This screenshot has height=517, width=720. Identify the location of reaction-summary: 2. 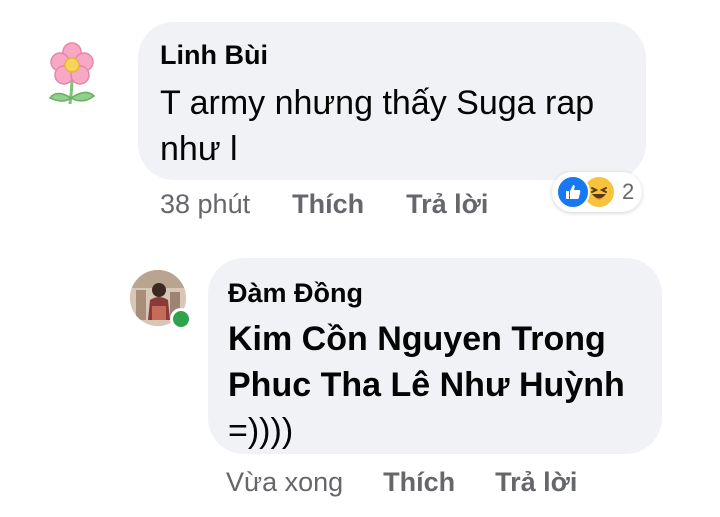
(597, 192).